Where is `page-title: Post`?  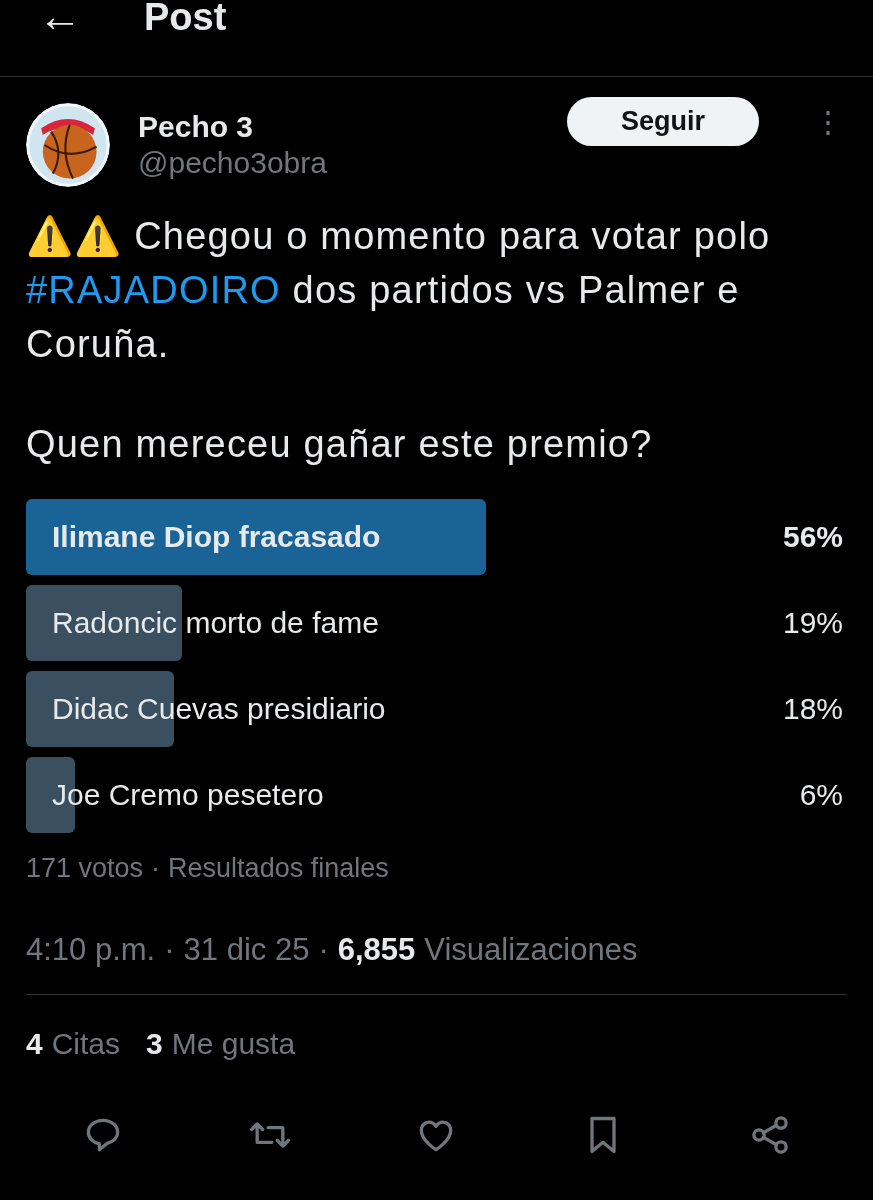
page-title: Post is located at coordinates (185, 19).